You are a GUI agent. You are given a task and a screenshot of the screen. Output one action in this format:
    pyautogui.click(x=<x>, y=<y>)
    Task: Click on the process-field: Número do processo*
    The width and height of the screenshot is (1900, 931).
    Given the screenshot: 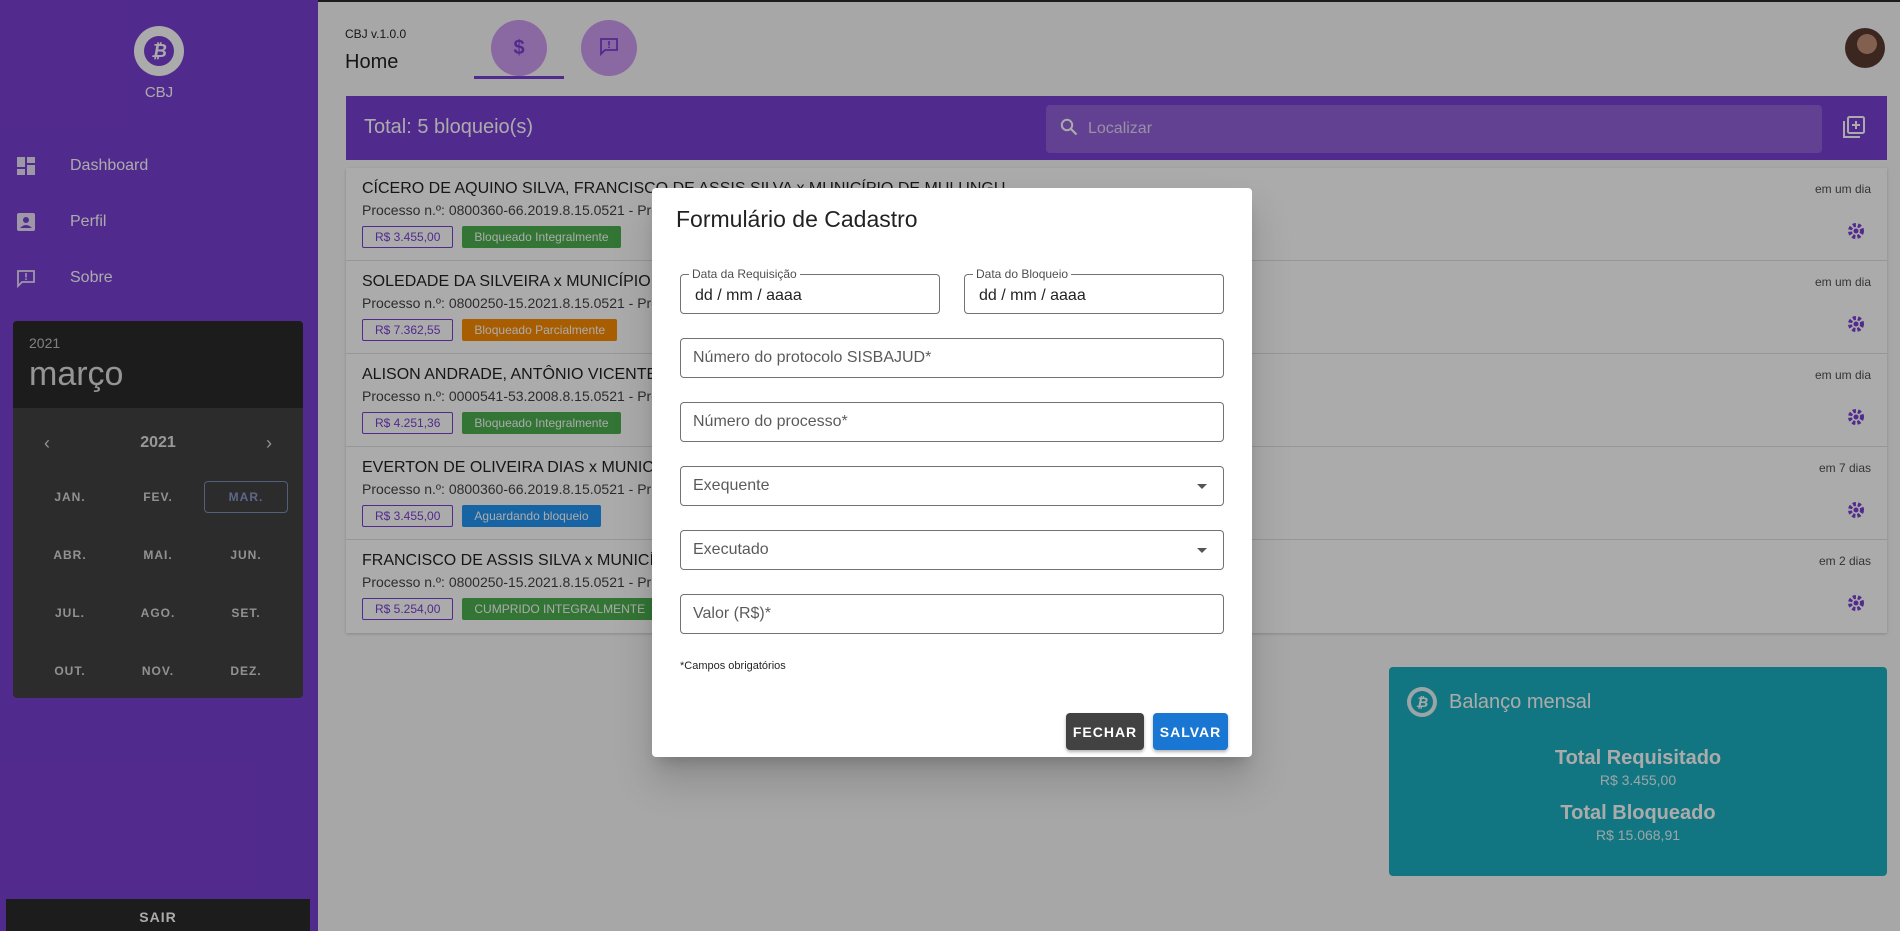 What is the action you would take?
    pyautogui.click(x=952, y=422)
    